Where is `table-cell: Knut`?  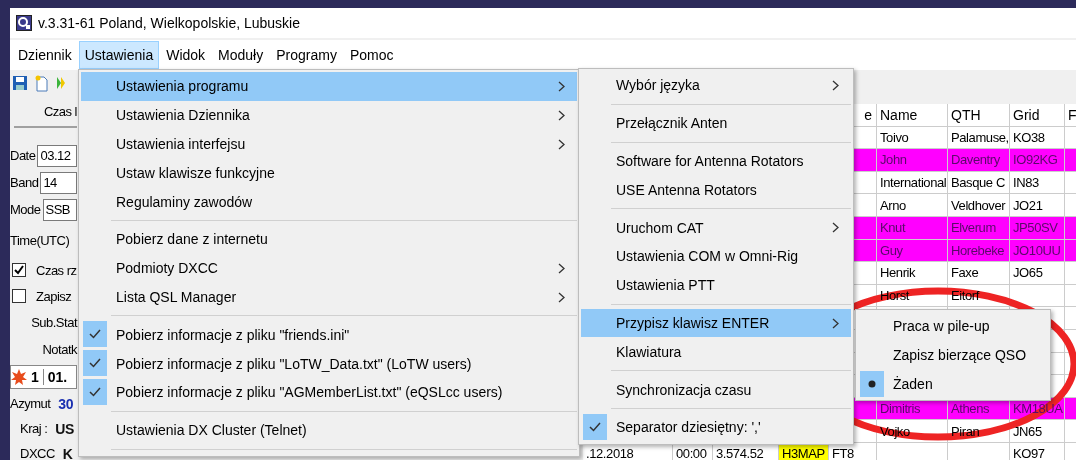 table-cell: Knut is located at coordinates (912, 228).